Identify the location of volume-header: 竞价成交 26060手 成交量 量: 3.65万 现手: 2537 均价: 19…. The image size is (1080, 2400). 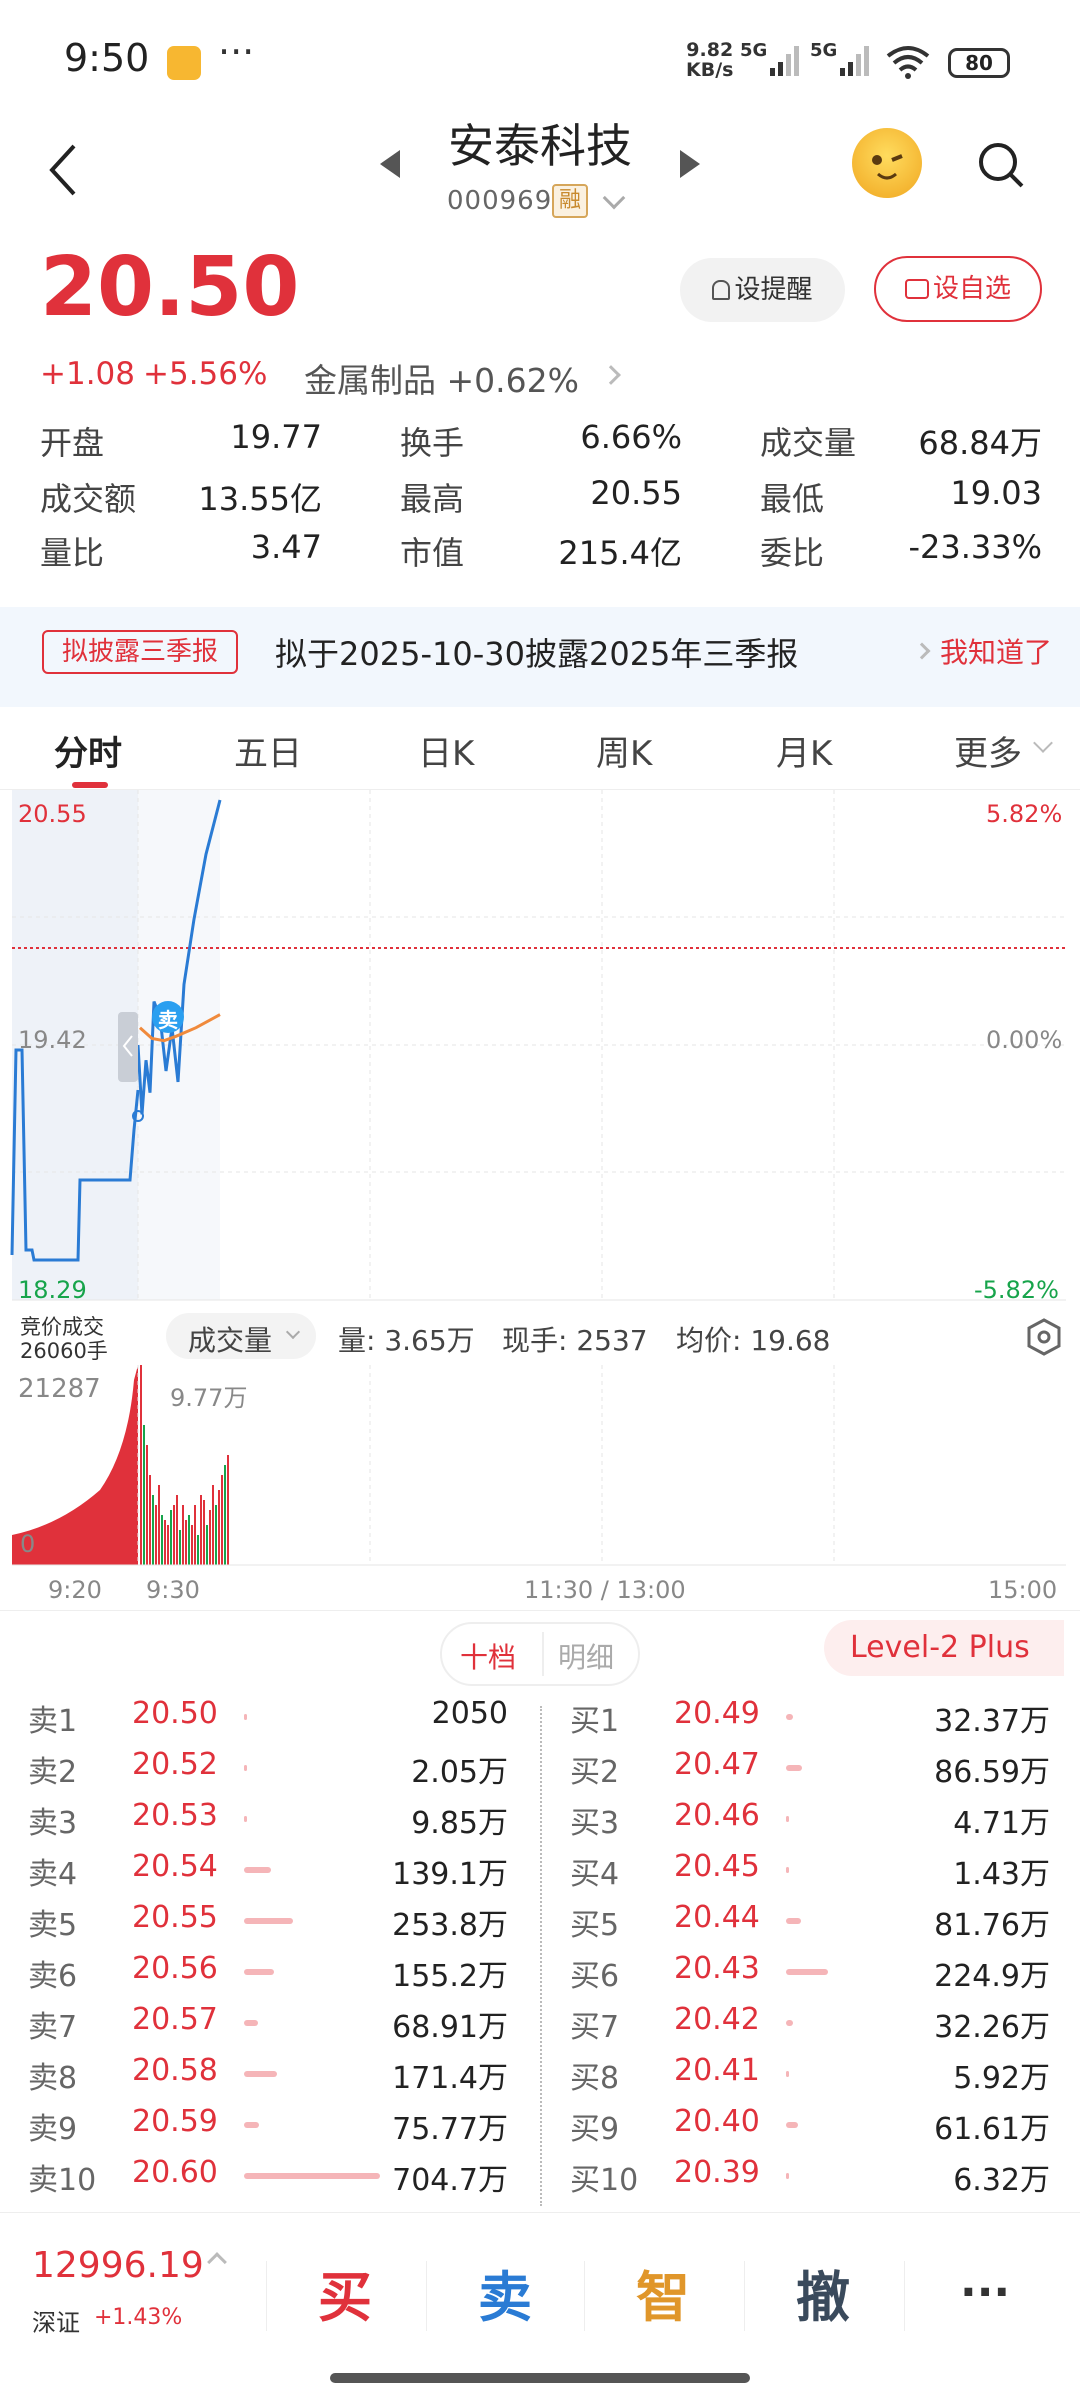
(540, 1335).